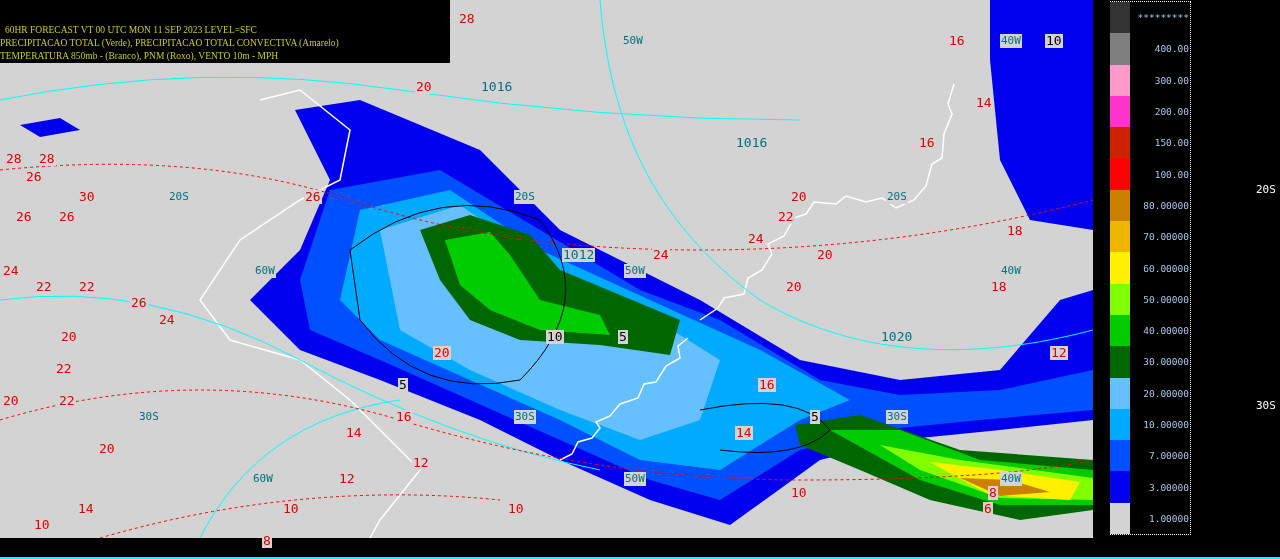 This screenshot has width=1280, height=559. I want to click on legend-label: *********, so click(1163, 18).